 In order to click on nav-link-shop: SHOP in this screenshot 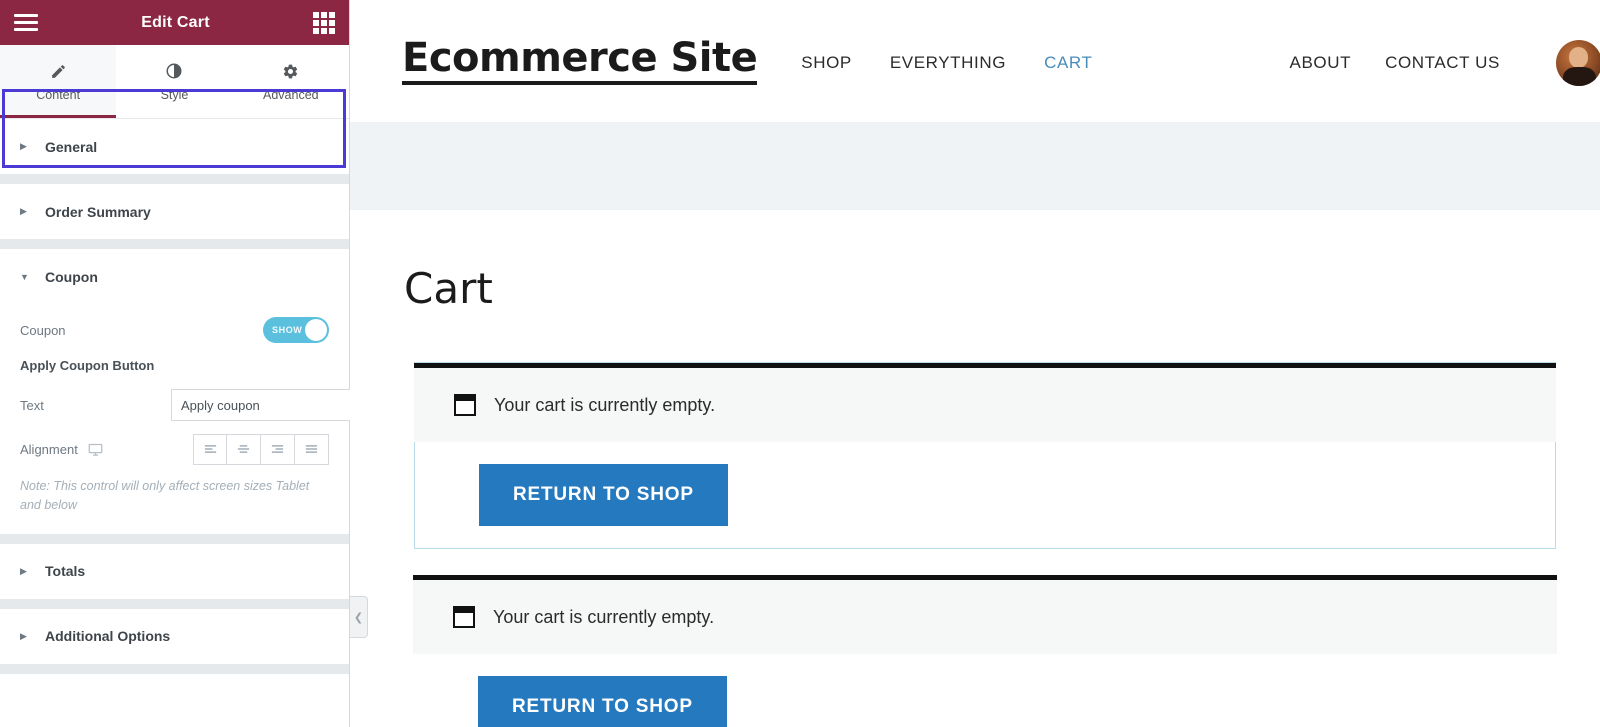, I will do `click(826, 63)`.